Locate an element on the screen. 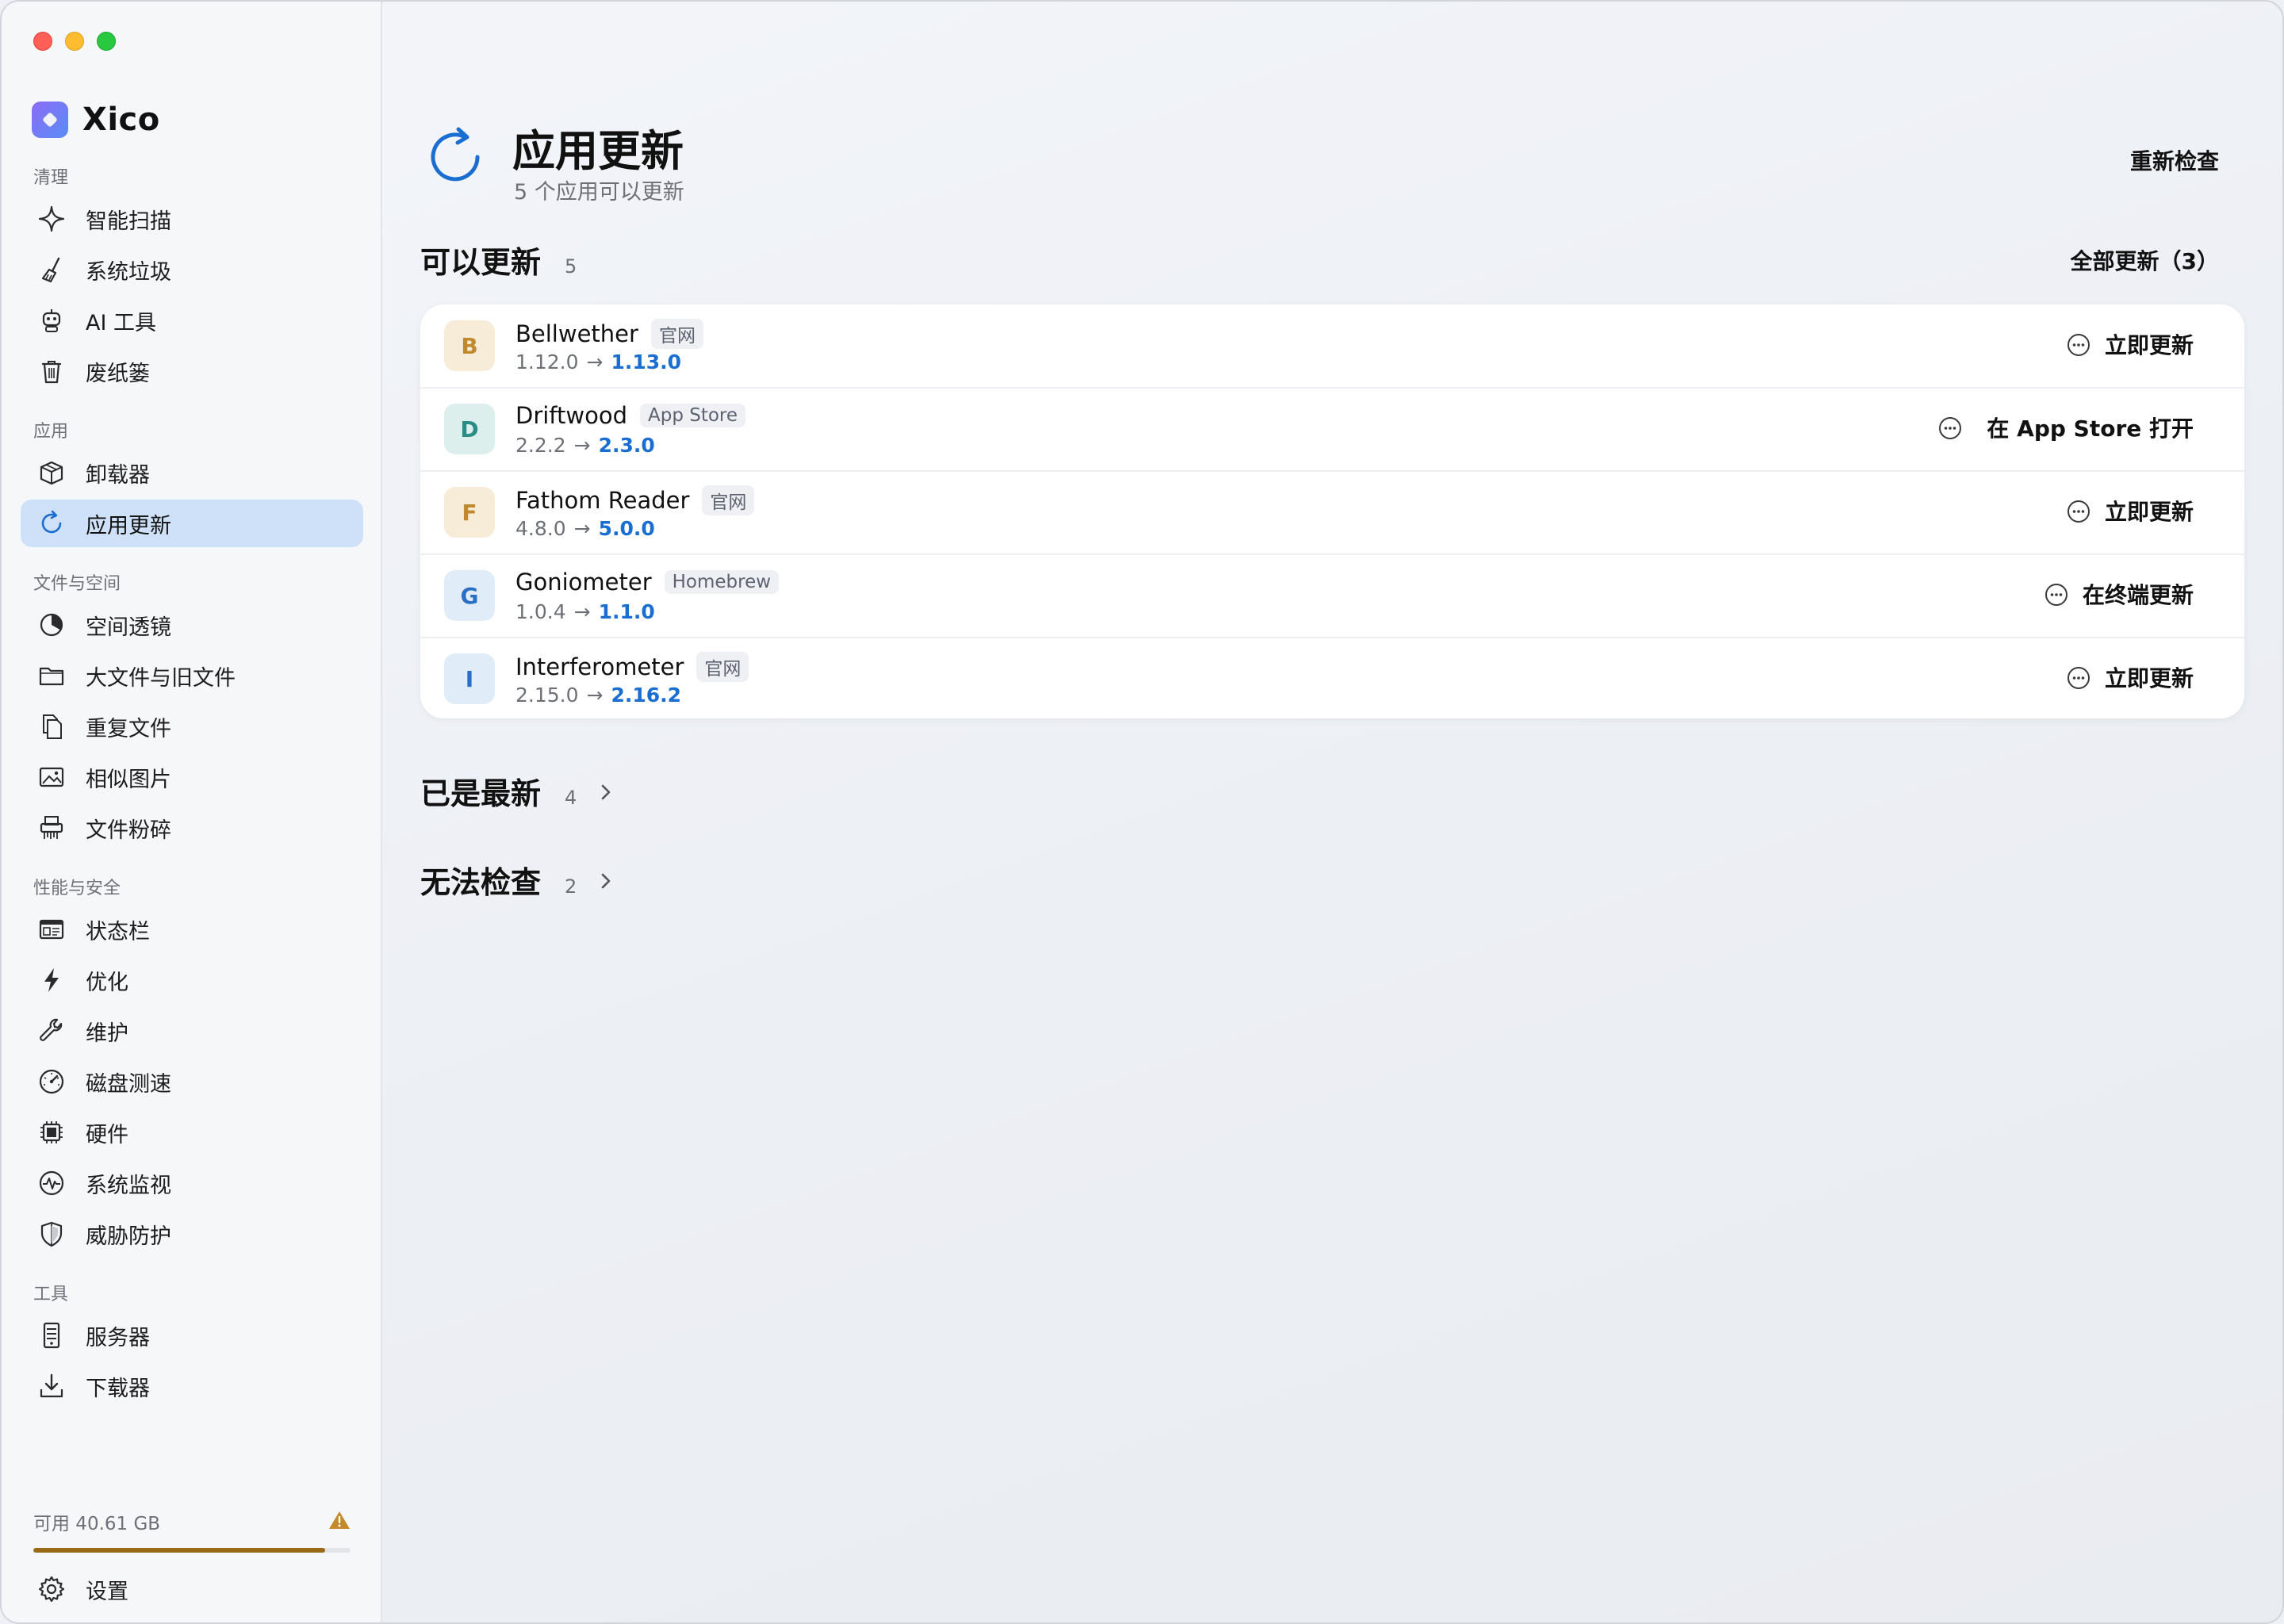  shredder-icon is located at coordinates (51, 828).